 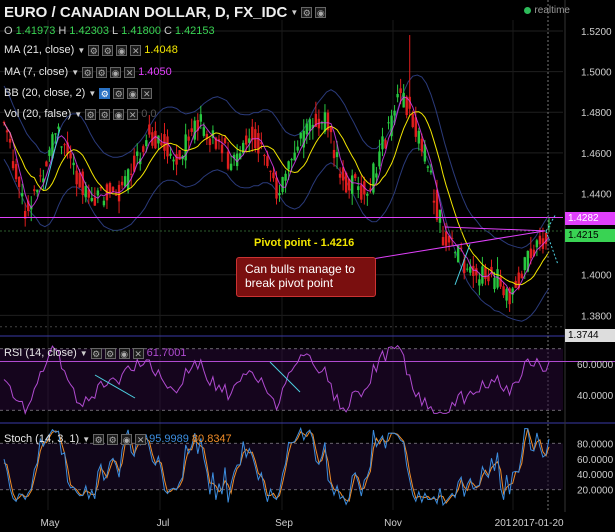 What do you see at coordinates (596, 154) in the screenshot?
I see `price-tick-label: 1.4600` at bounding box center [596, 154].